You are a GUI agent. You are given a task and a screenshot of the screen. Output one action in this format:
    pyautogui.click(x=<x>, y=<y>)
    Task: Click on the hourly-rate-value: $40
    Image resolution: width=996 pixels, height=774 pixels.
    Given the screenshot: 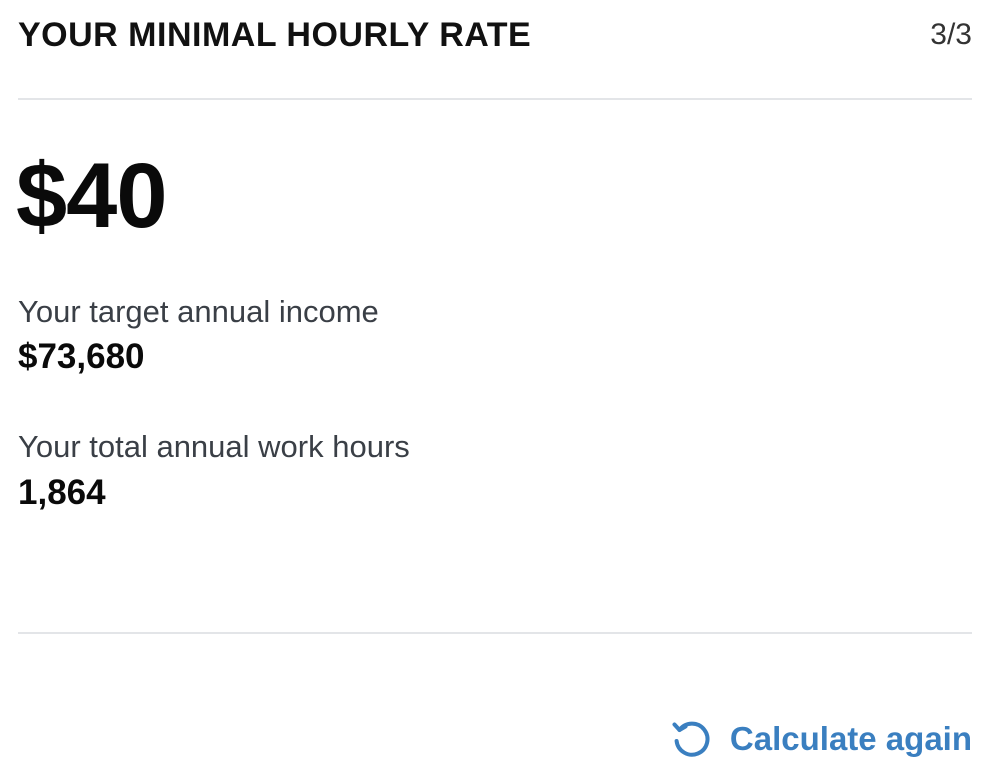 What is the action you would take?
    pyautogui.click(x=91, y=196)
    